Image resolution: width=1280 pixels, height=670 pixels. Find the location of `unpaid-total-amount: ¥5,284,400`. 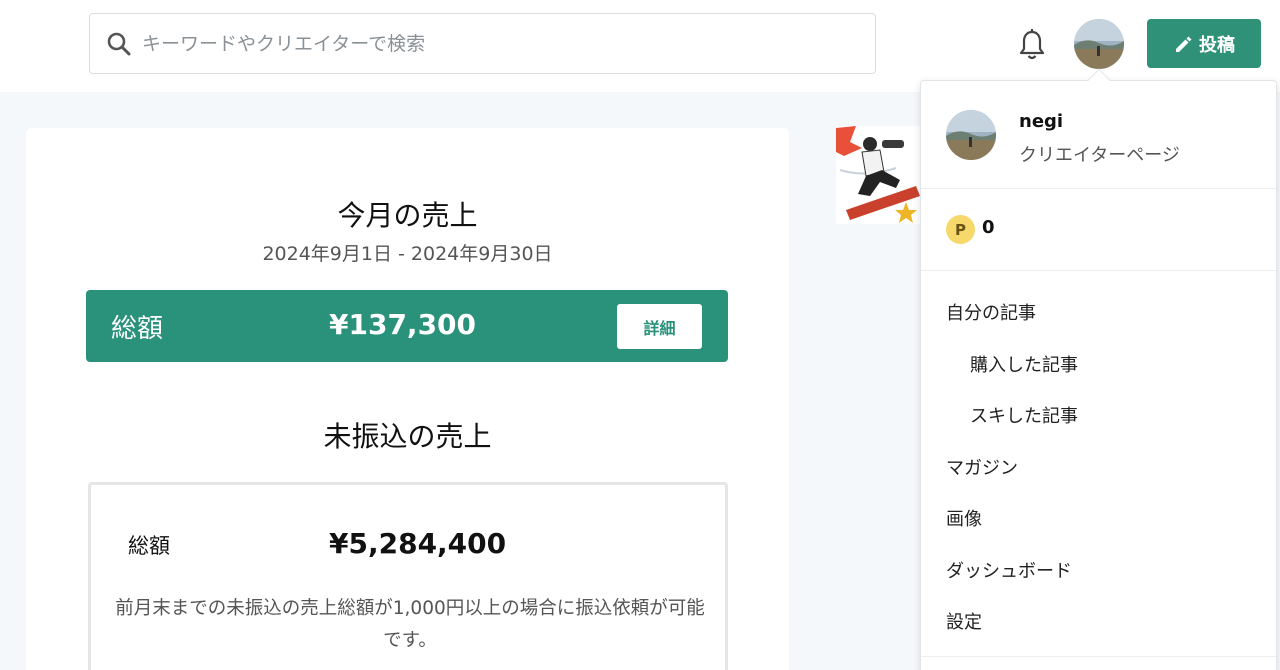

unpaid-total-amount: ¥5,284,400 is located at coordinates (418, 543).